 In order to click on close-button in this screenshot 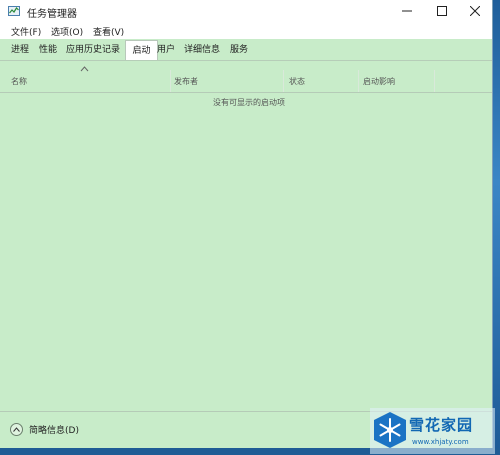, I will do `click(475, 11)`.